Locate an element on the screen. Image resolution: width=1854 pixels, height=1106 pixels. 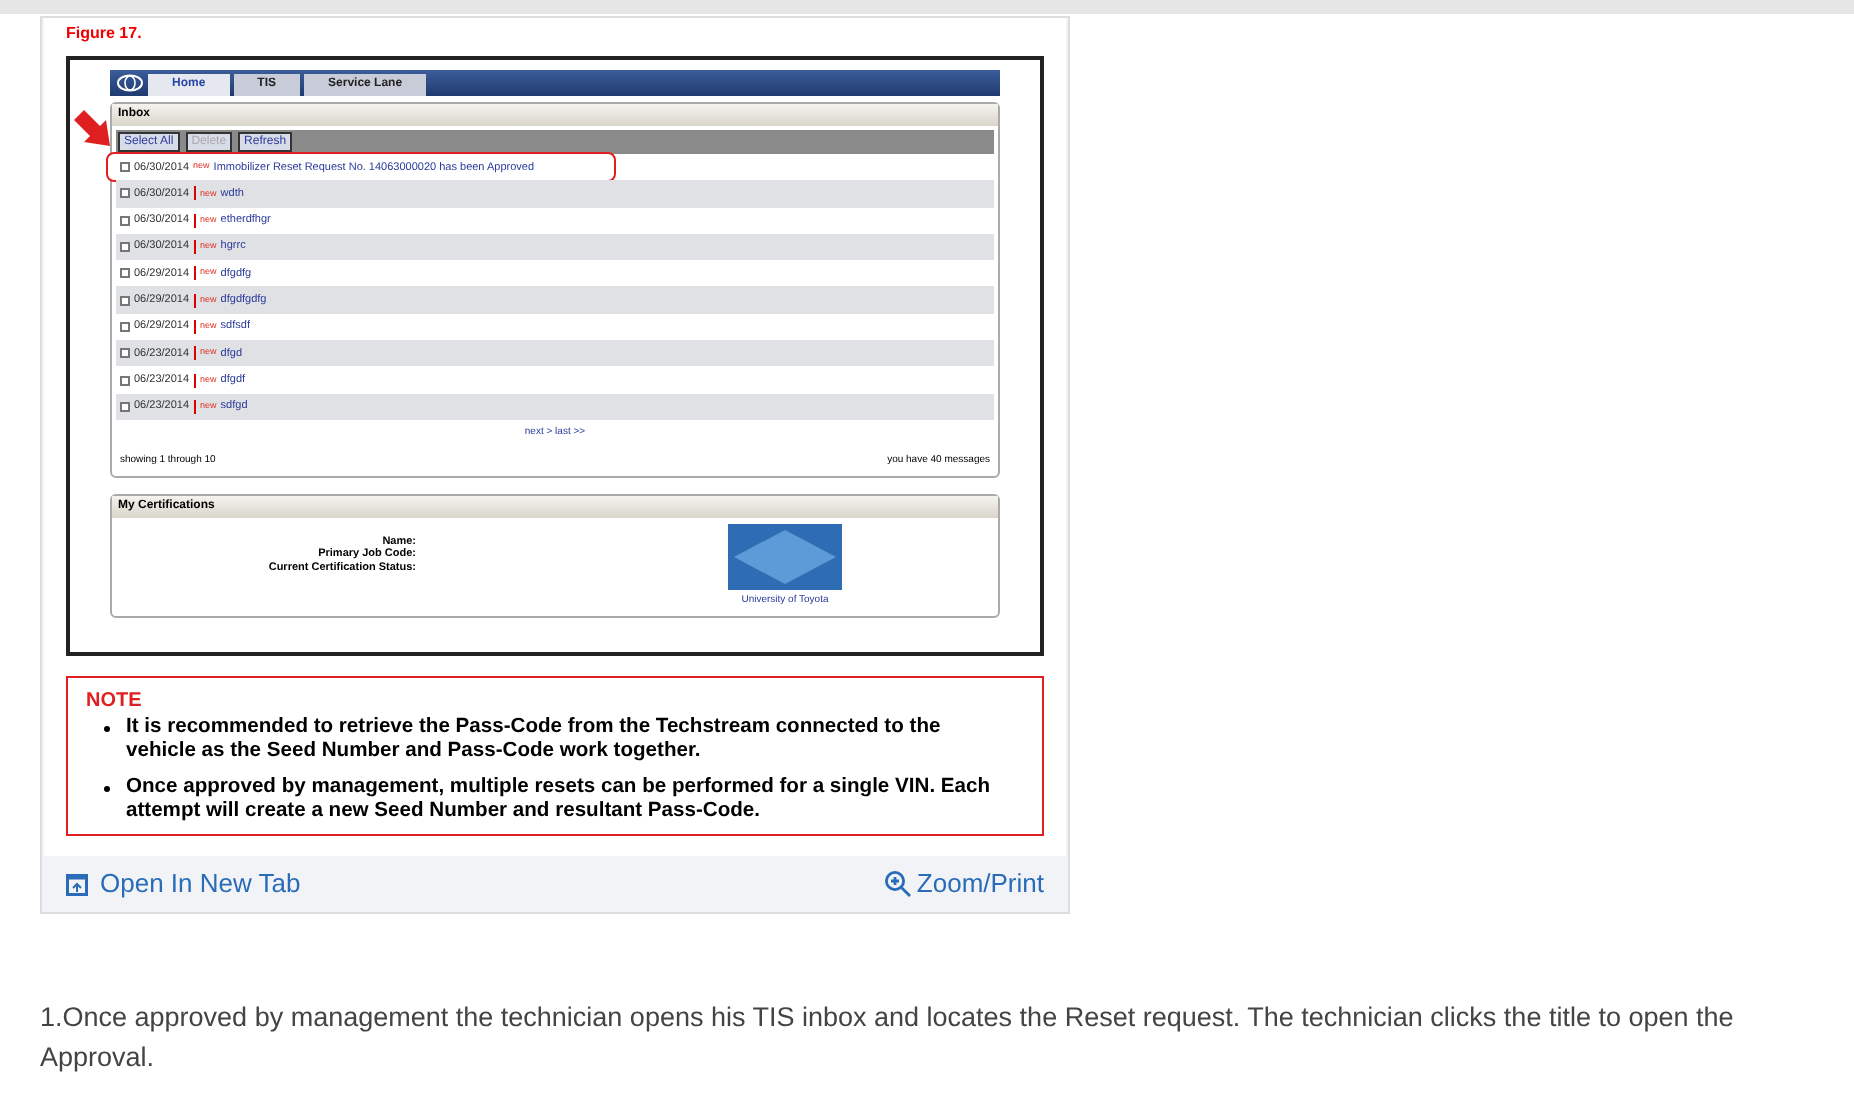
note-text: It is recommended to retrieve the Pass-Code from the Techstream connected to the vehicle as the Seed Number and Pass-Code work together. is located at coordinates (534, 740).